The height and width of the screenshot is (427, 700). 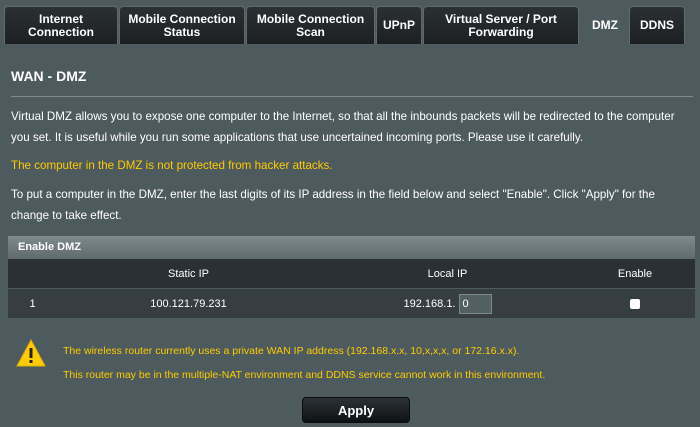 What do you see at coordinates (429, 303) in the screenshot?
I see `local-ip-prefix: 192.168.1.` at bounding box center [429, 303].